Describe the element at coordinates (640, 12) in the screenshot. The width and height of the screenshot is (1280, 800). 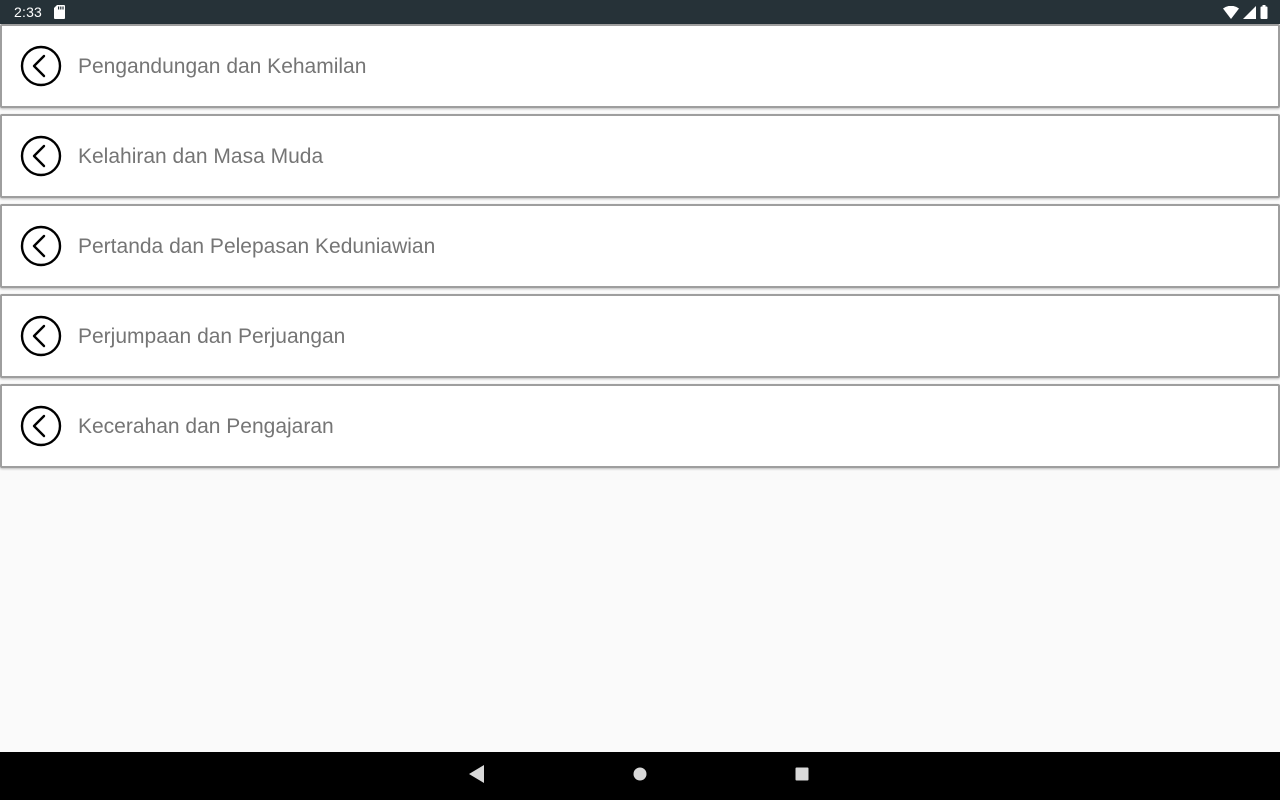
I see `status-bar: 2:33` at that location.